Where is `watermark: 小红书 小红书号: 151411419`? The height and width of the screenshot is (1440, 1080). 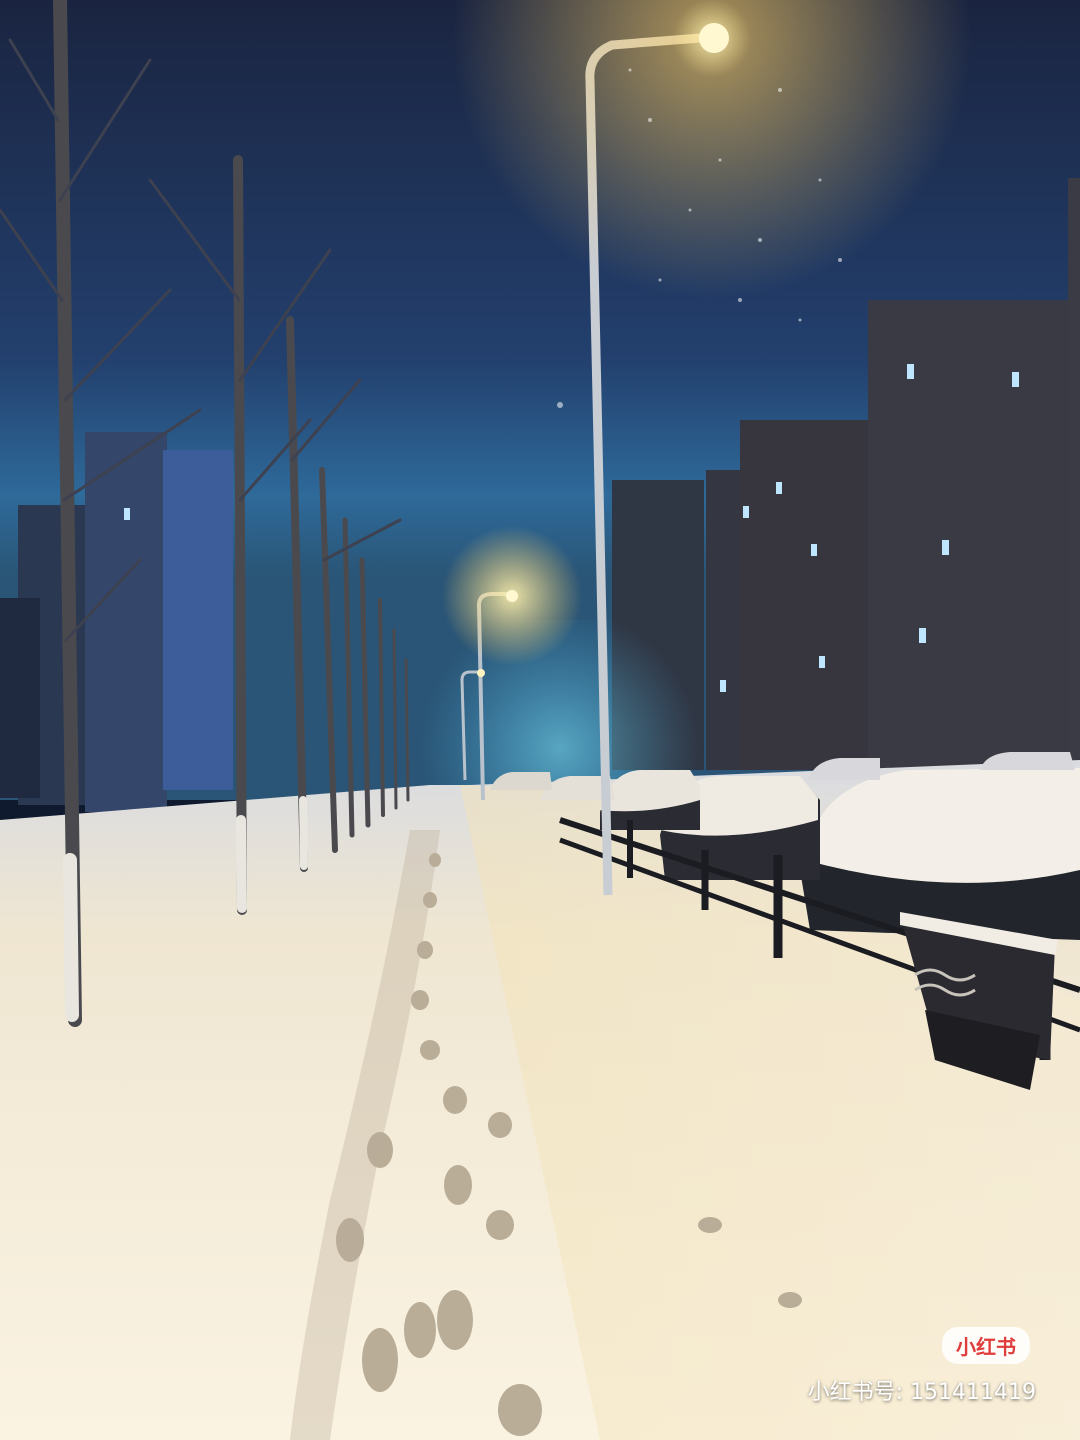
watermark: 小红书 小红书号: 151411419 is located at coordinates (922, 1366).